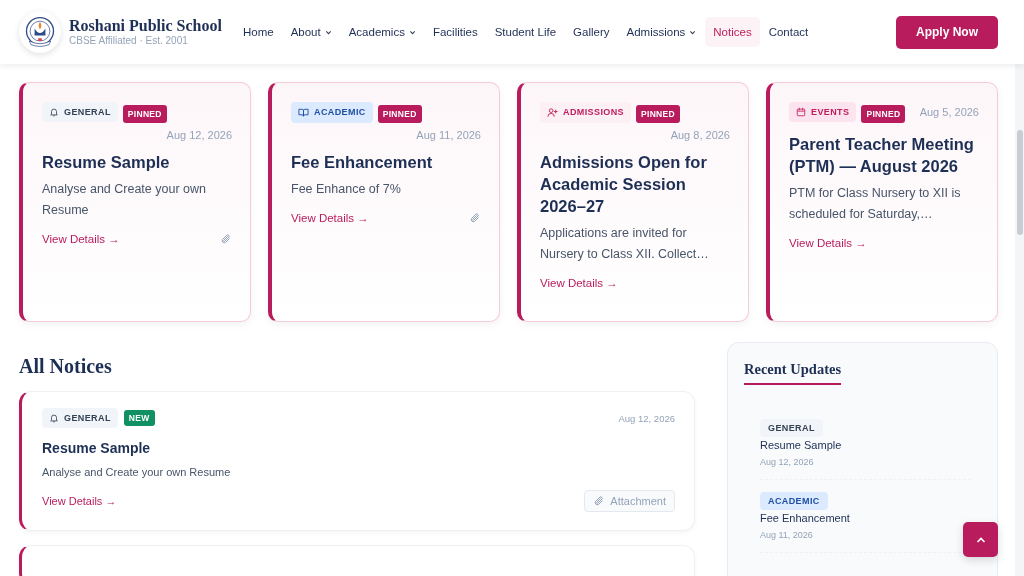 The image size is (1024, 576). Describe the element at coordinates (66, 366) in the screenshot. I see `section-heading: All Notices` at that location.